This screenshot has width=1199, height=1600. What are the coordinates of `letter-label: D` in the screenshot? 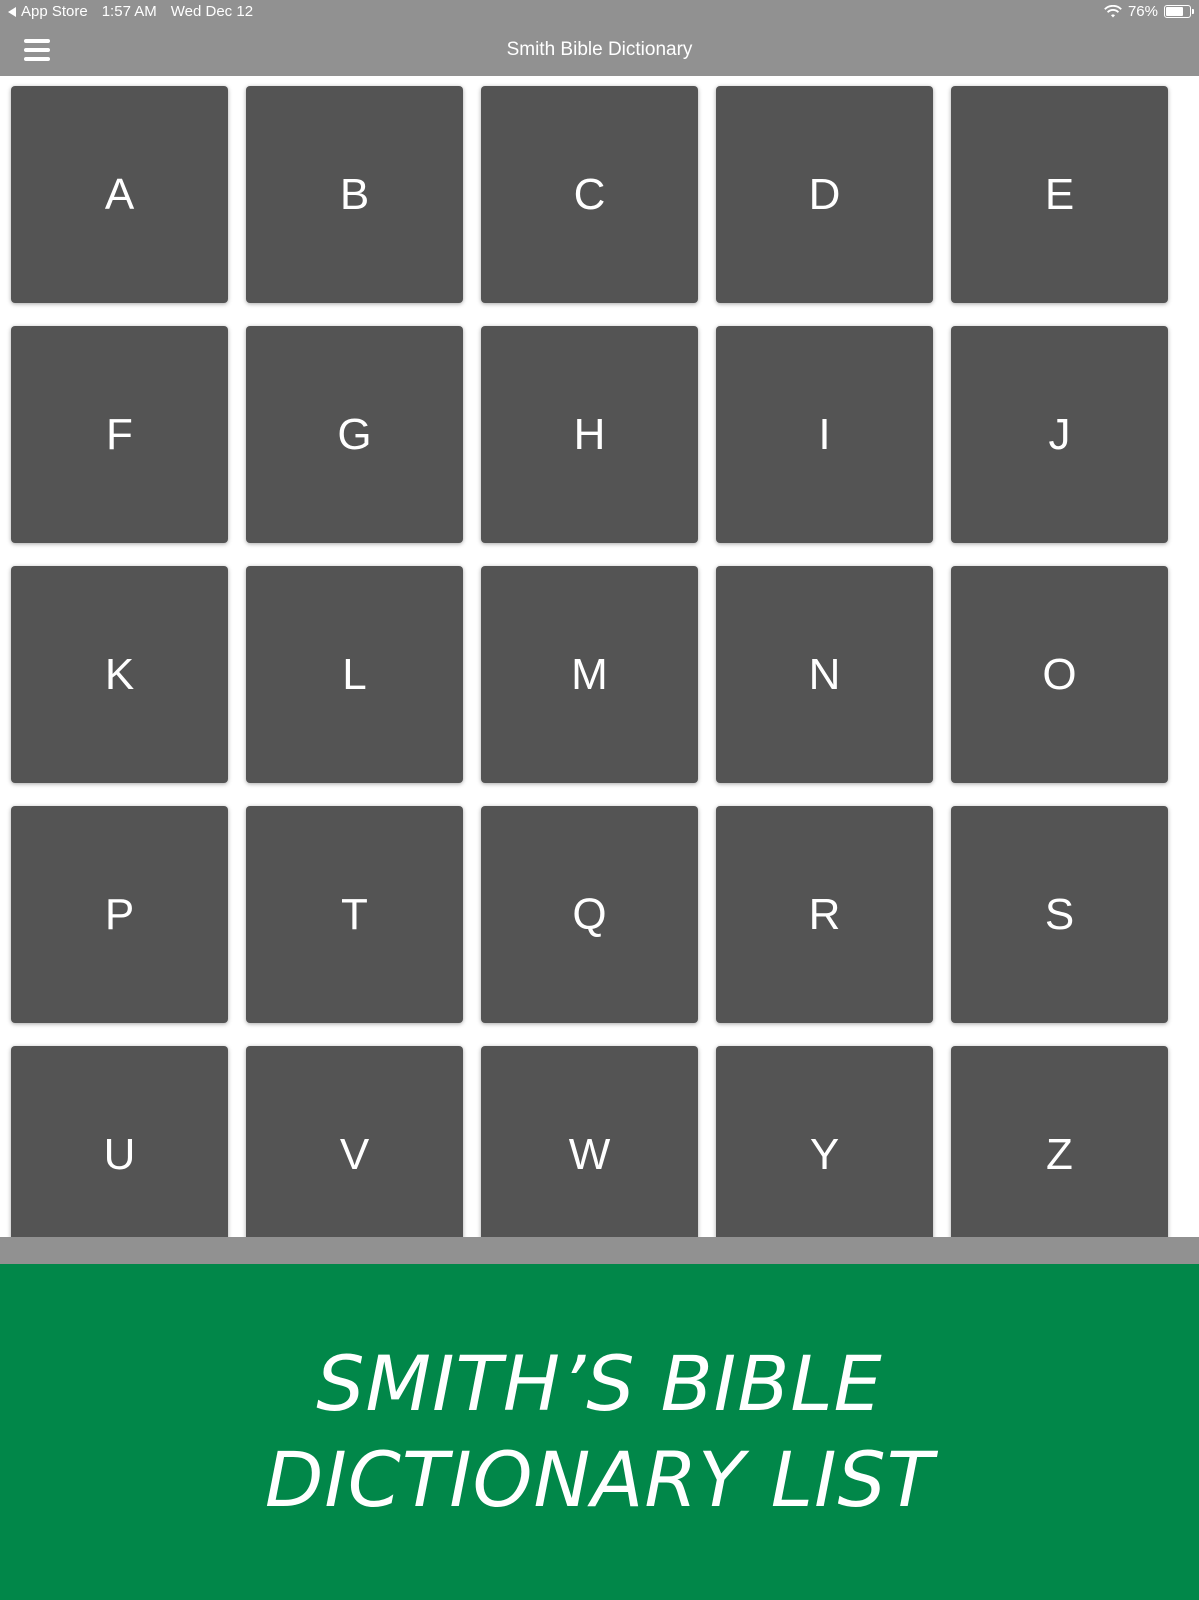 It's located at (824, 194).